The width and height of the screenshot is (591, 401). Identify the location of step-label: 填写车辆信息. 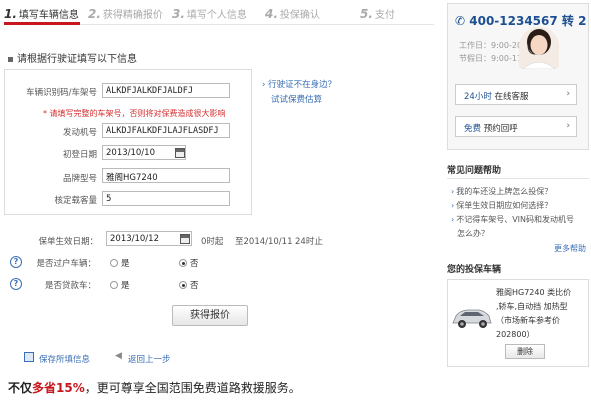
(48, 15).